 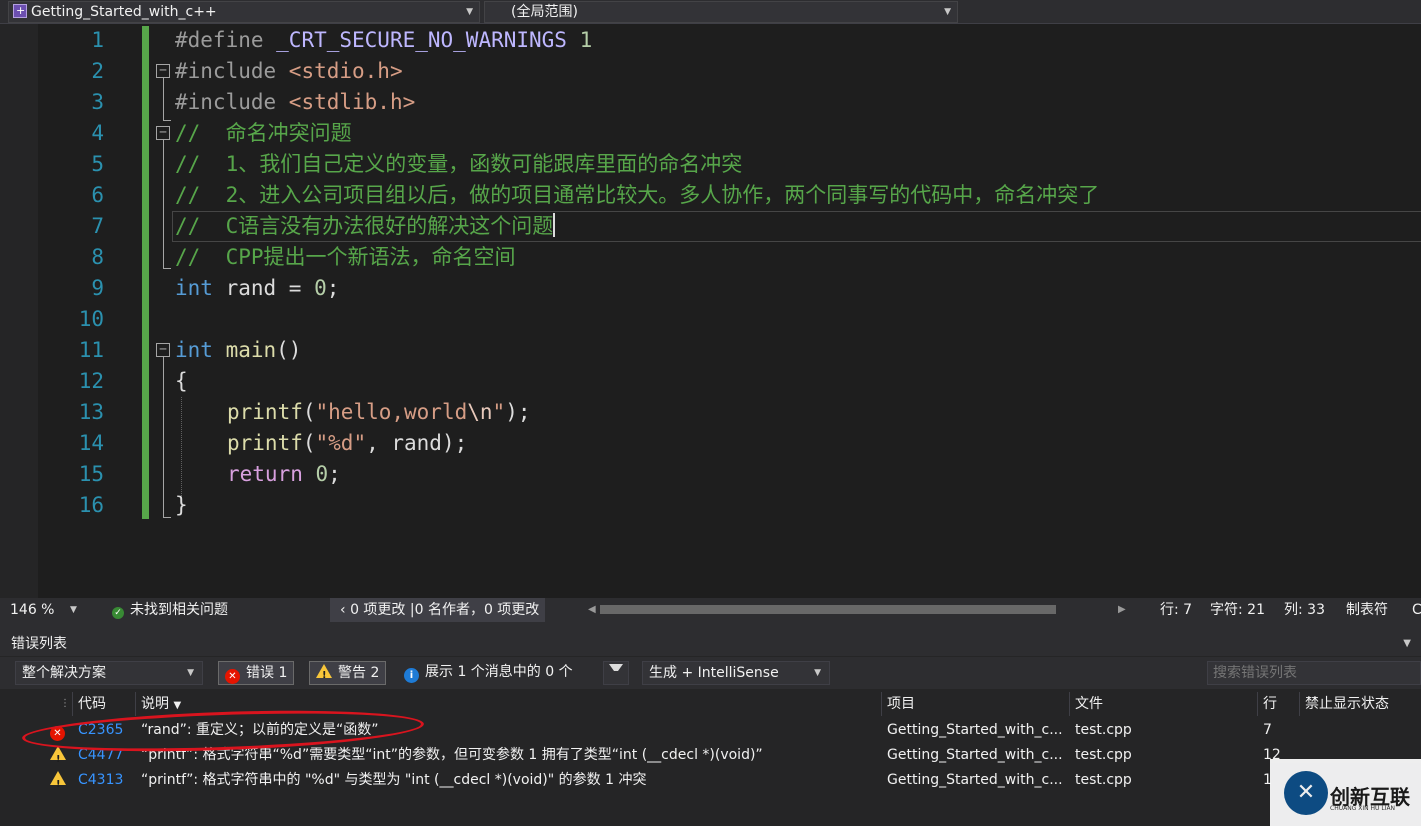 What do you see at coordinates (828, 609) in the screenshot?
I see `horizontal-scrollbar` at bounding box center [828, 609].